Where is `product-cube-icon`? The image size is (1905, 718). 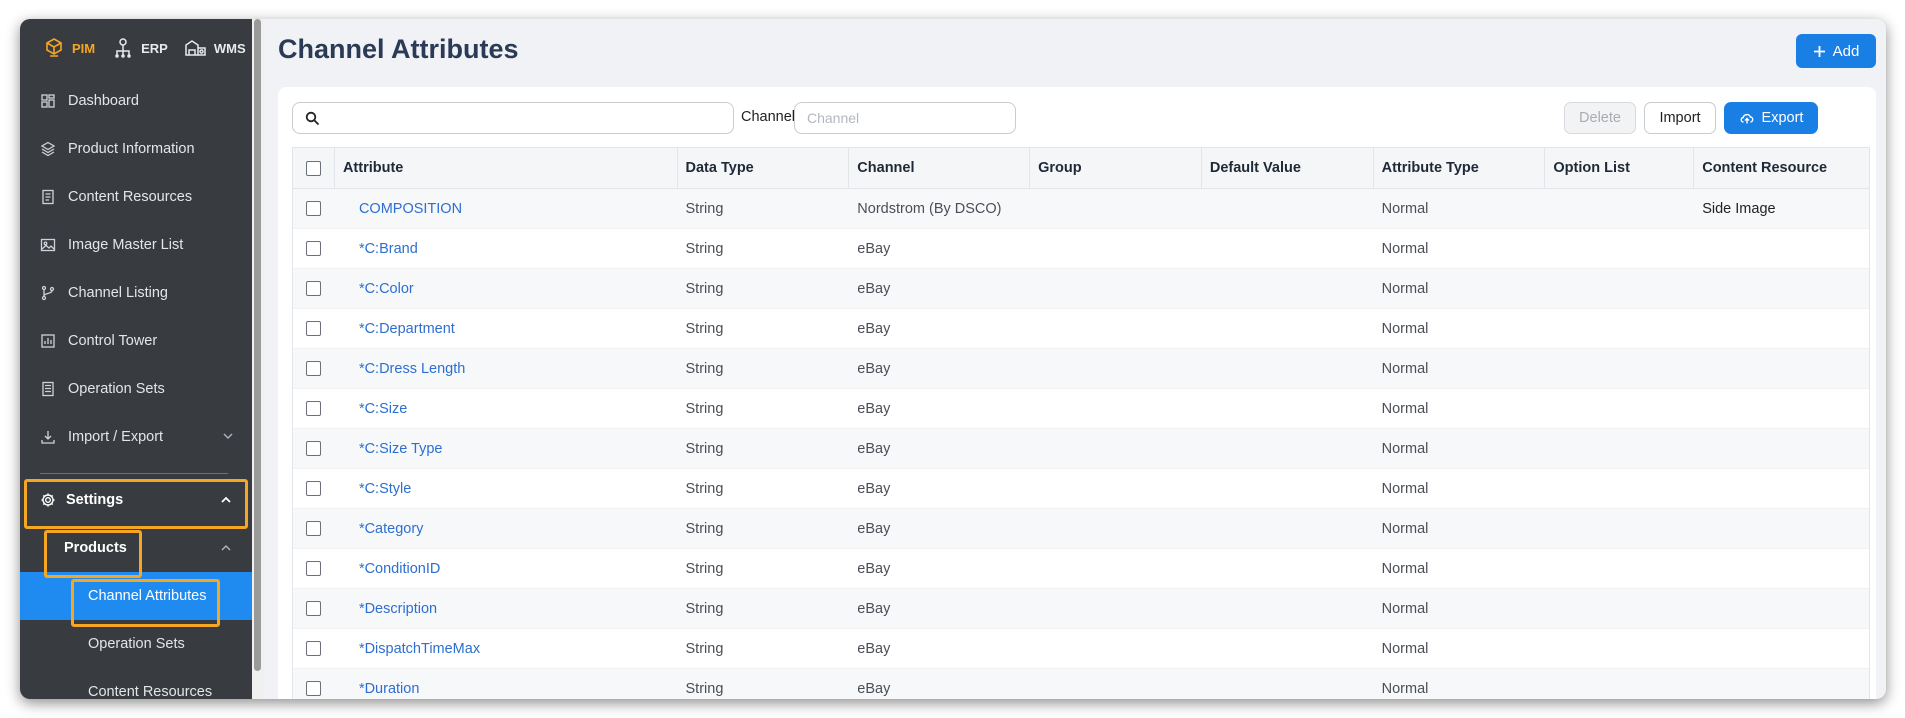 product-cube-icon is located at coordinates (48, 149).